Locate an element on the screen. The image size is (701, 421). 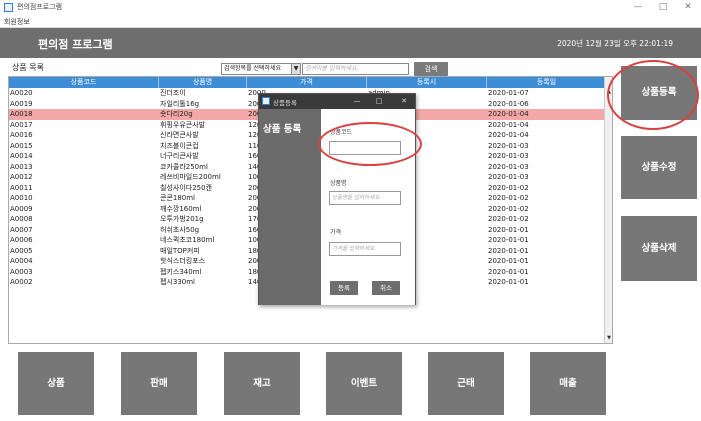
column-header-price: 가격 is located at coordinates (307, 82).